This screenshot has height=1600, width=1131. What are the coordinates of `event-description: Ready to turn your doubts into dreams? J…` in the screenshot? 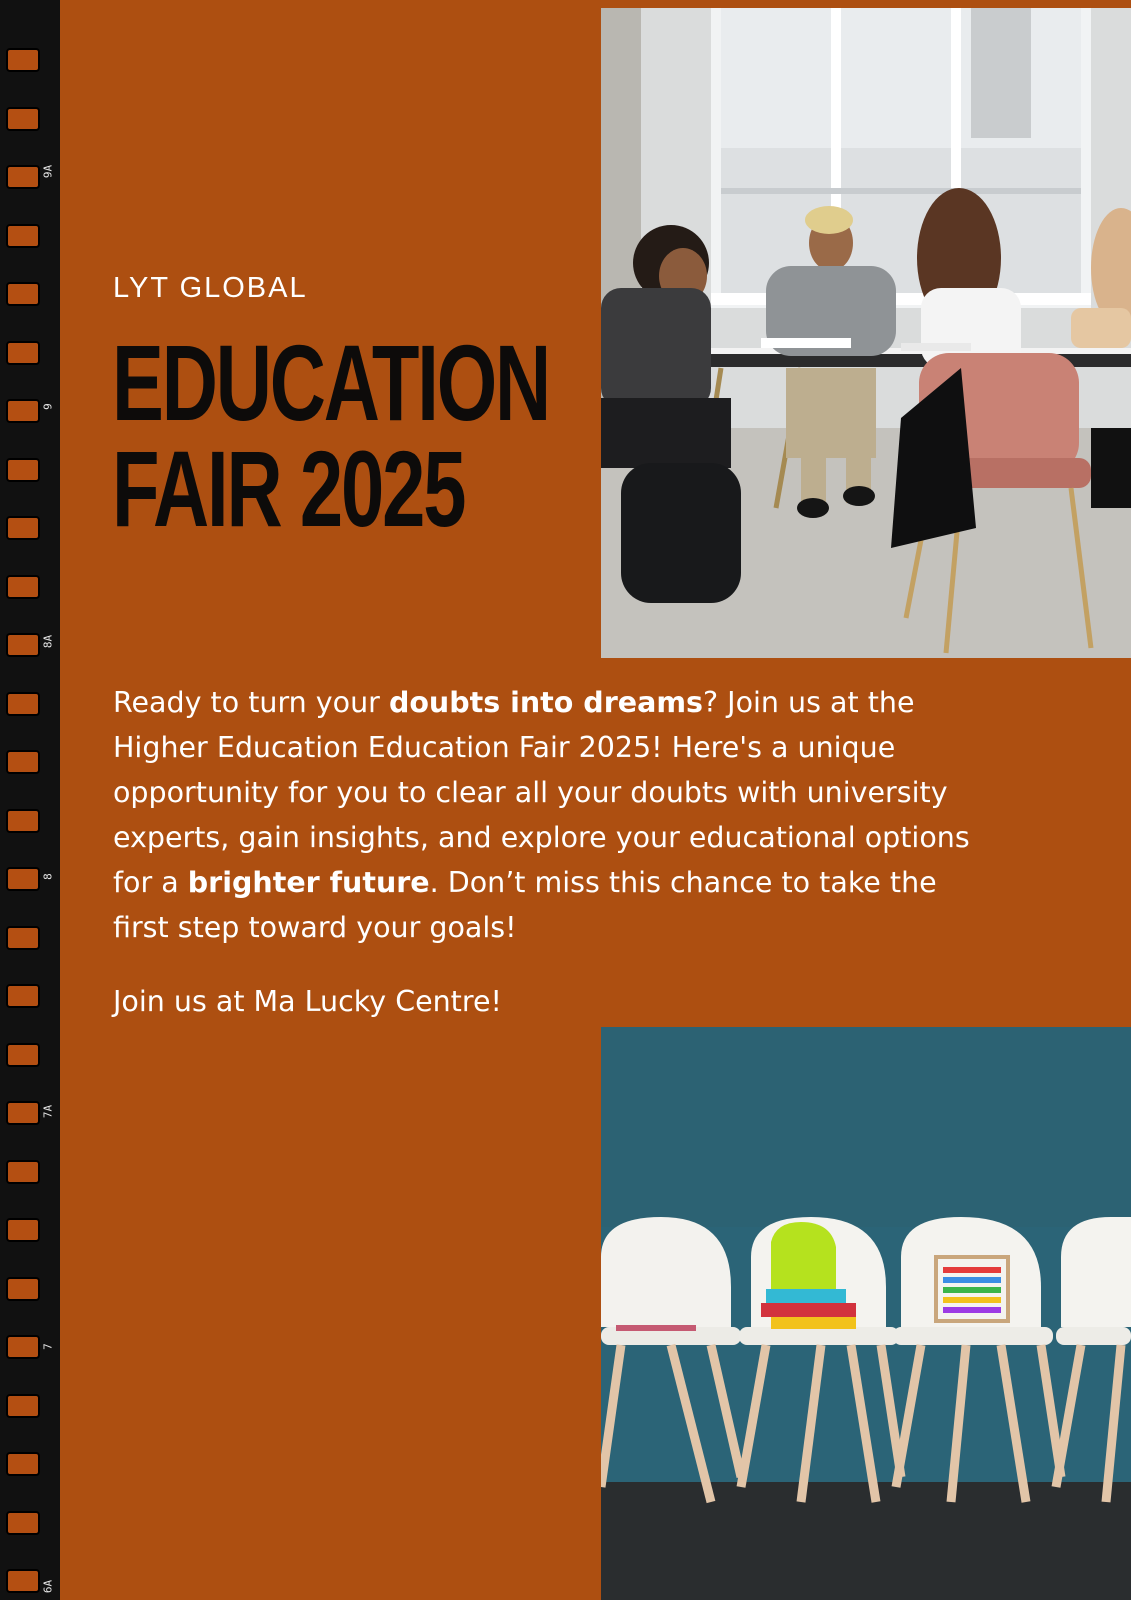 It's located at (553, 815).